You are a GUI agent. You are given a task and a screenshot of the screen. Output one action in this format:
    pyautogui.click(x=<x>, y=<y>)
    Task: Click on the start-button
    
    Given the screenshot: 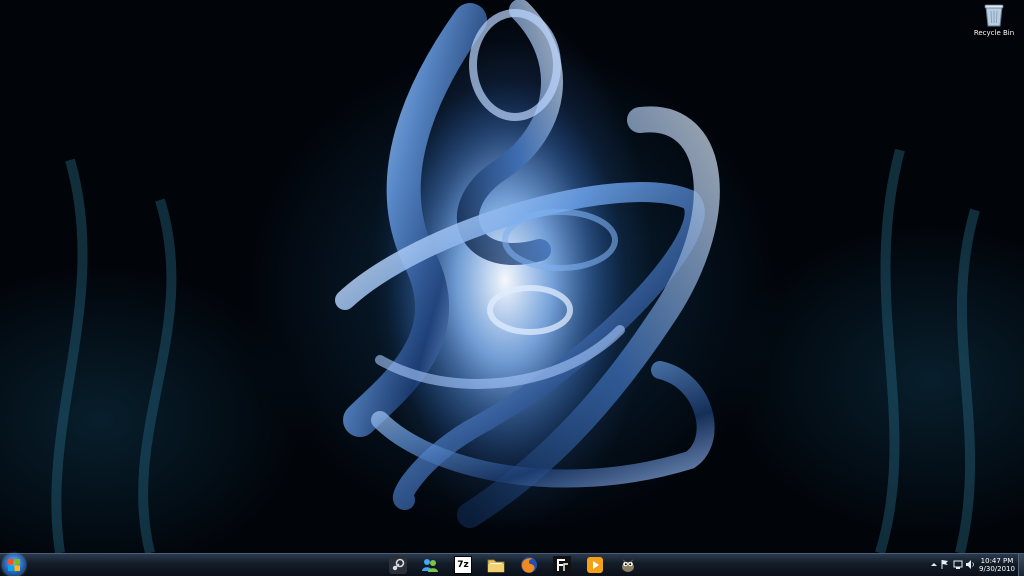 What is the action you would take?
    pyautogui.click(x=14, y=565)
    